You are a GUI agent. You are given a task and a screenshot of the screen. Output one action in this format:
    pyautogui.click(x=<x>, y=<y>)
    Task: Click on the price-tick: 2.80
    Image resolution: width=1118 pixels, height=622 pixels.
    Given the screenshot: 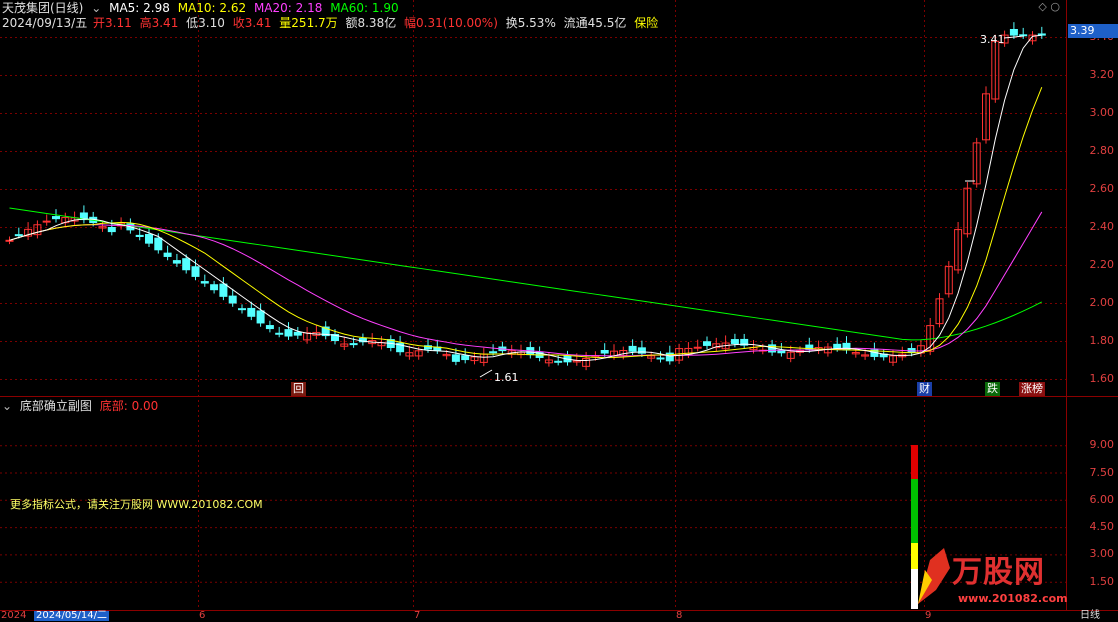 What is the action you would take?
    pyautogui.click(x=1102, y=150)
    